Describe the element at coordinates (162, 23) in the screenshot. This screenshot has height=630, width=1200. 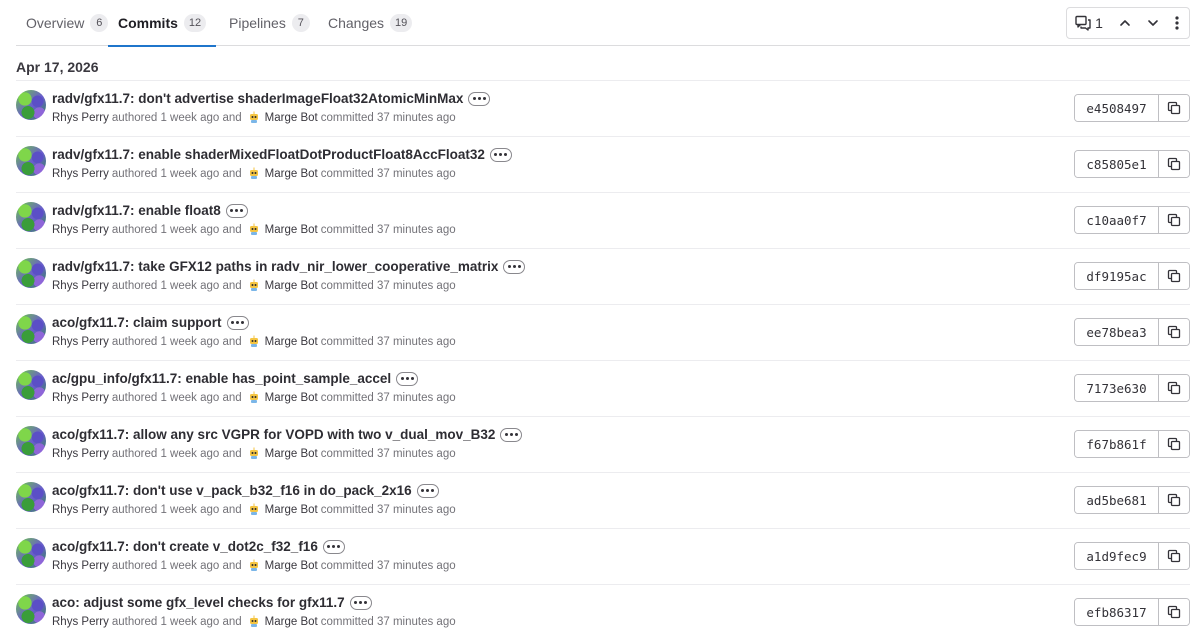
I see `tab-commits: Commits 12` at that location.